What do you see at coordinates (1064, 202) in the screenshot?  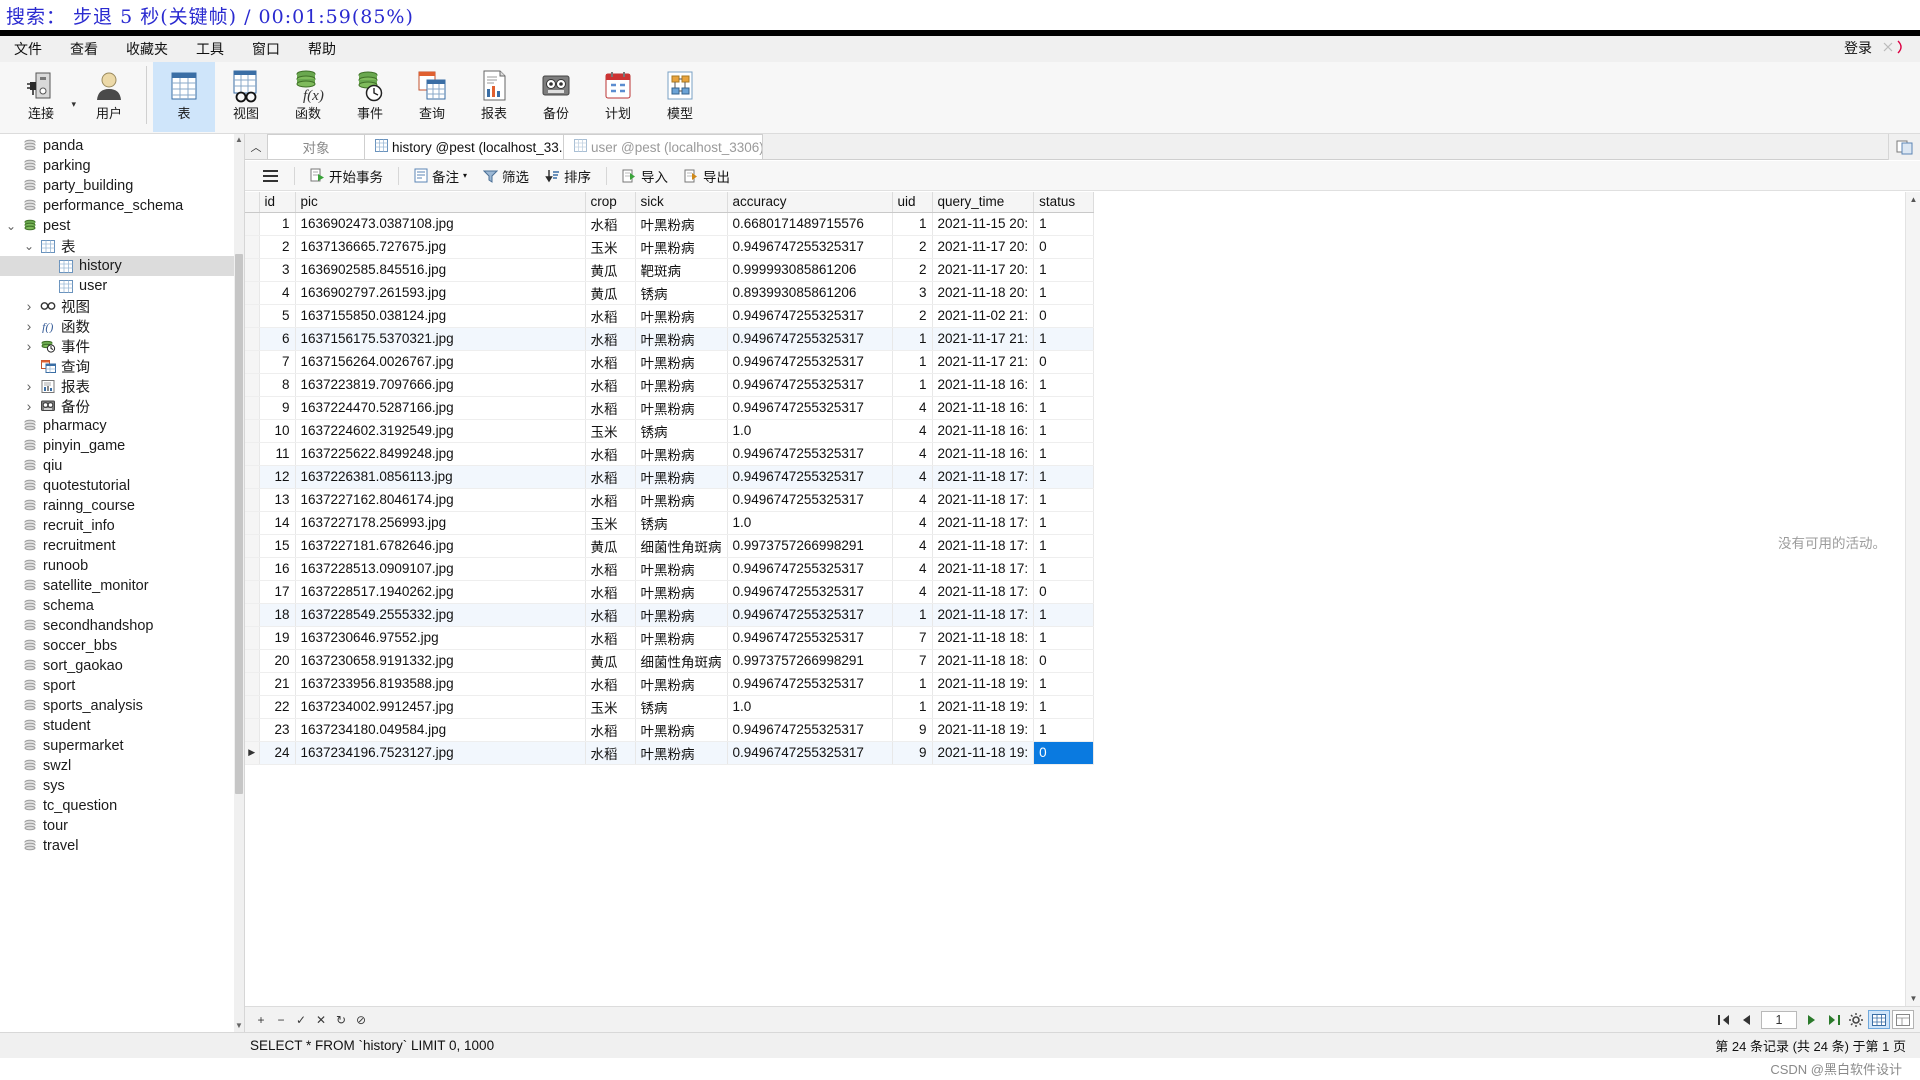 I see `column-header-status: status` at bounding box center [1064, 202].